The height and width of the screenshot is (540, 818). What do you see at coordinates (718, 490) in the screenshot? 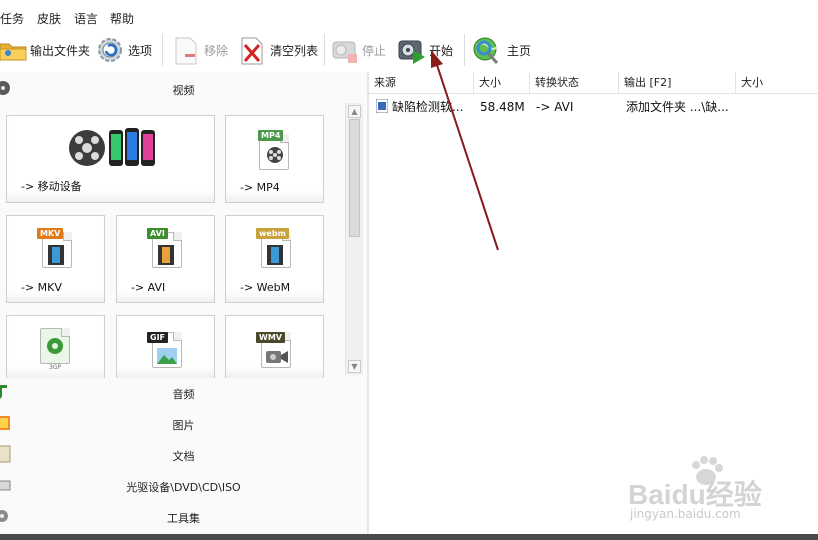
I see `baidu-watermark: Baidu经验 jingyan.baidu.com` at bounding box center [718, 490].